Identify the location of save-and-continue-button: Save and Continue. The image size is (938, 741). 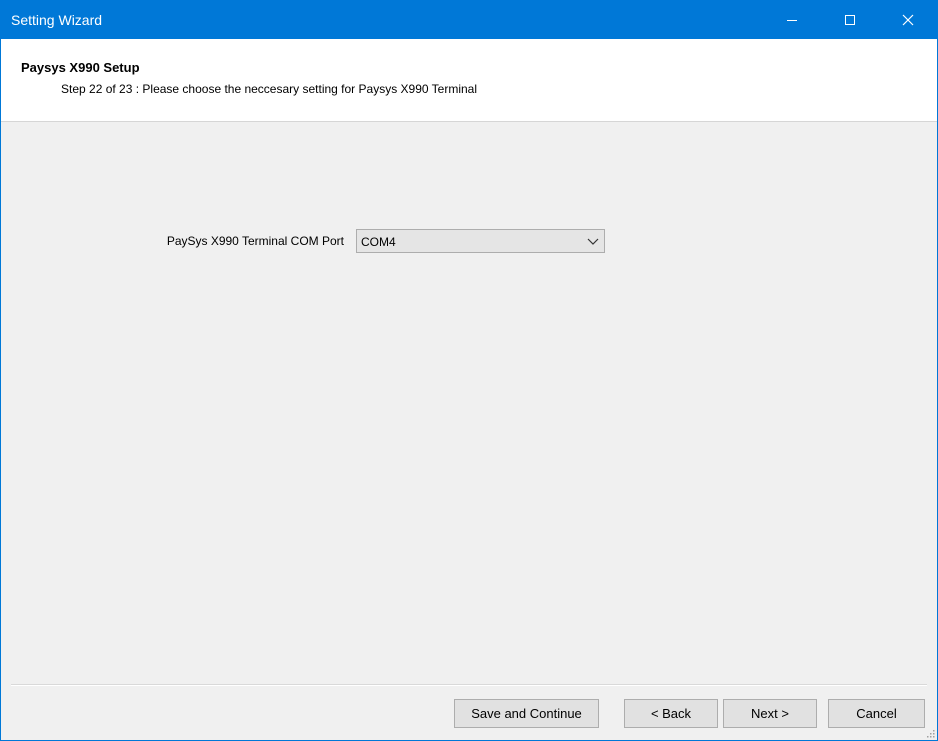
(526, 713).